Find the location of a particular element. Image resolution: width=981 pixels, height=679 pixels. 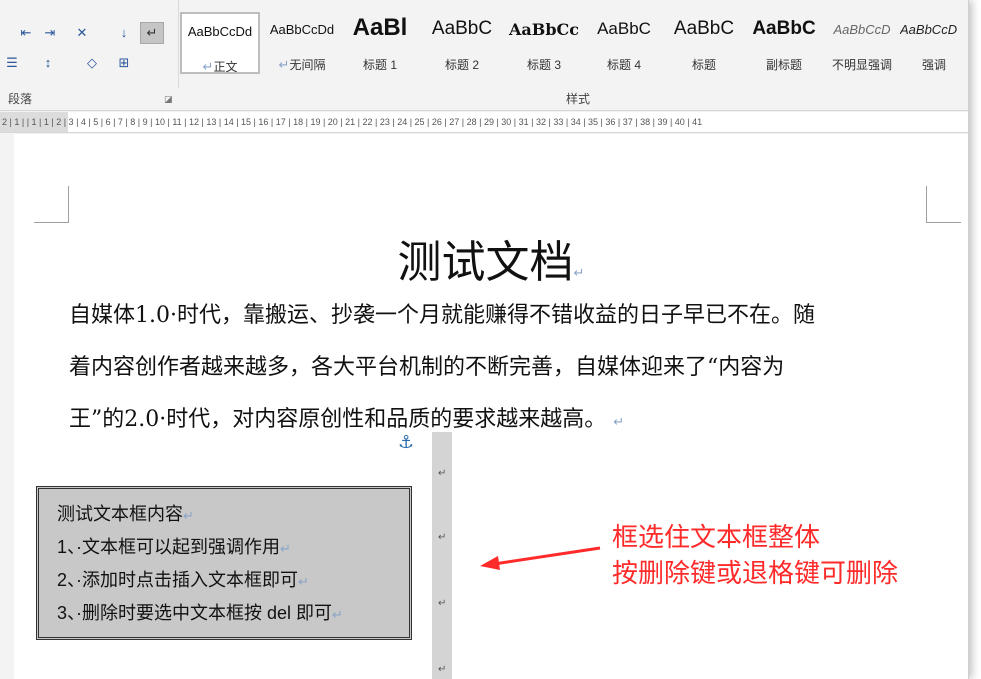

style-emphasis: AaBbCcD 强调 is located at coordinates (934, 43).